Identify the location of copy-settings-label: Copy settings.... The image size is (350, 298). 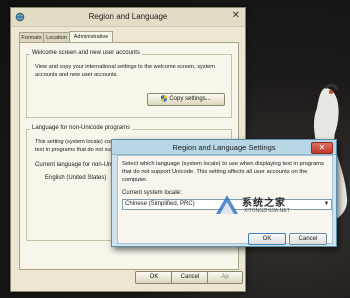
(190, 99).